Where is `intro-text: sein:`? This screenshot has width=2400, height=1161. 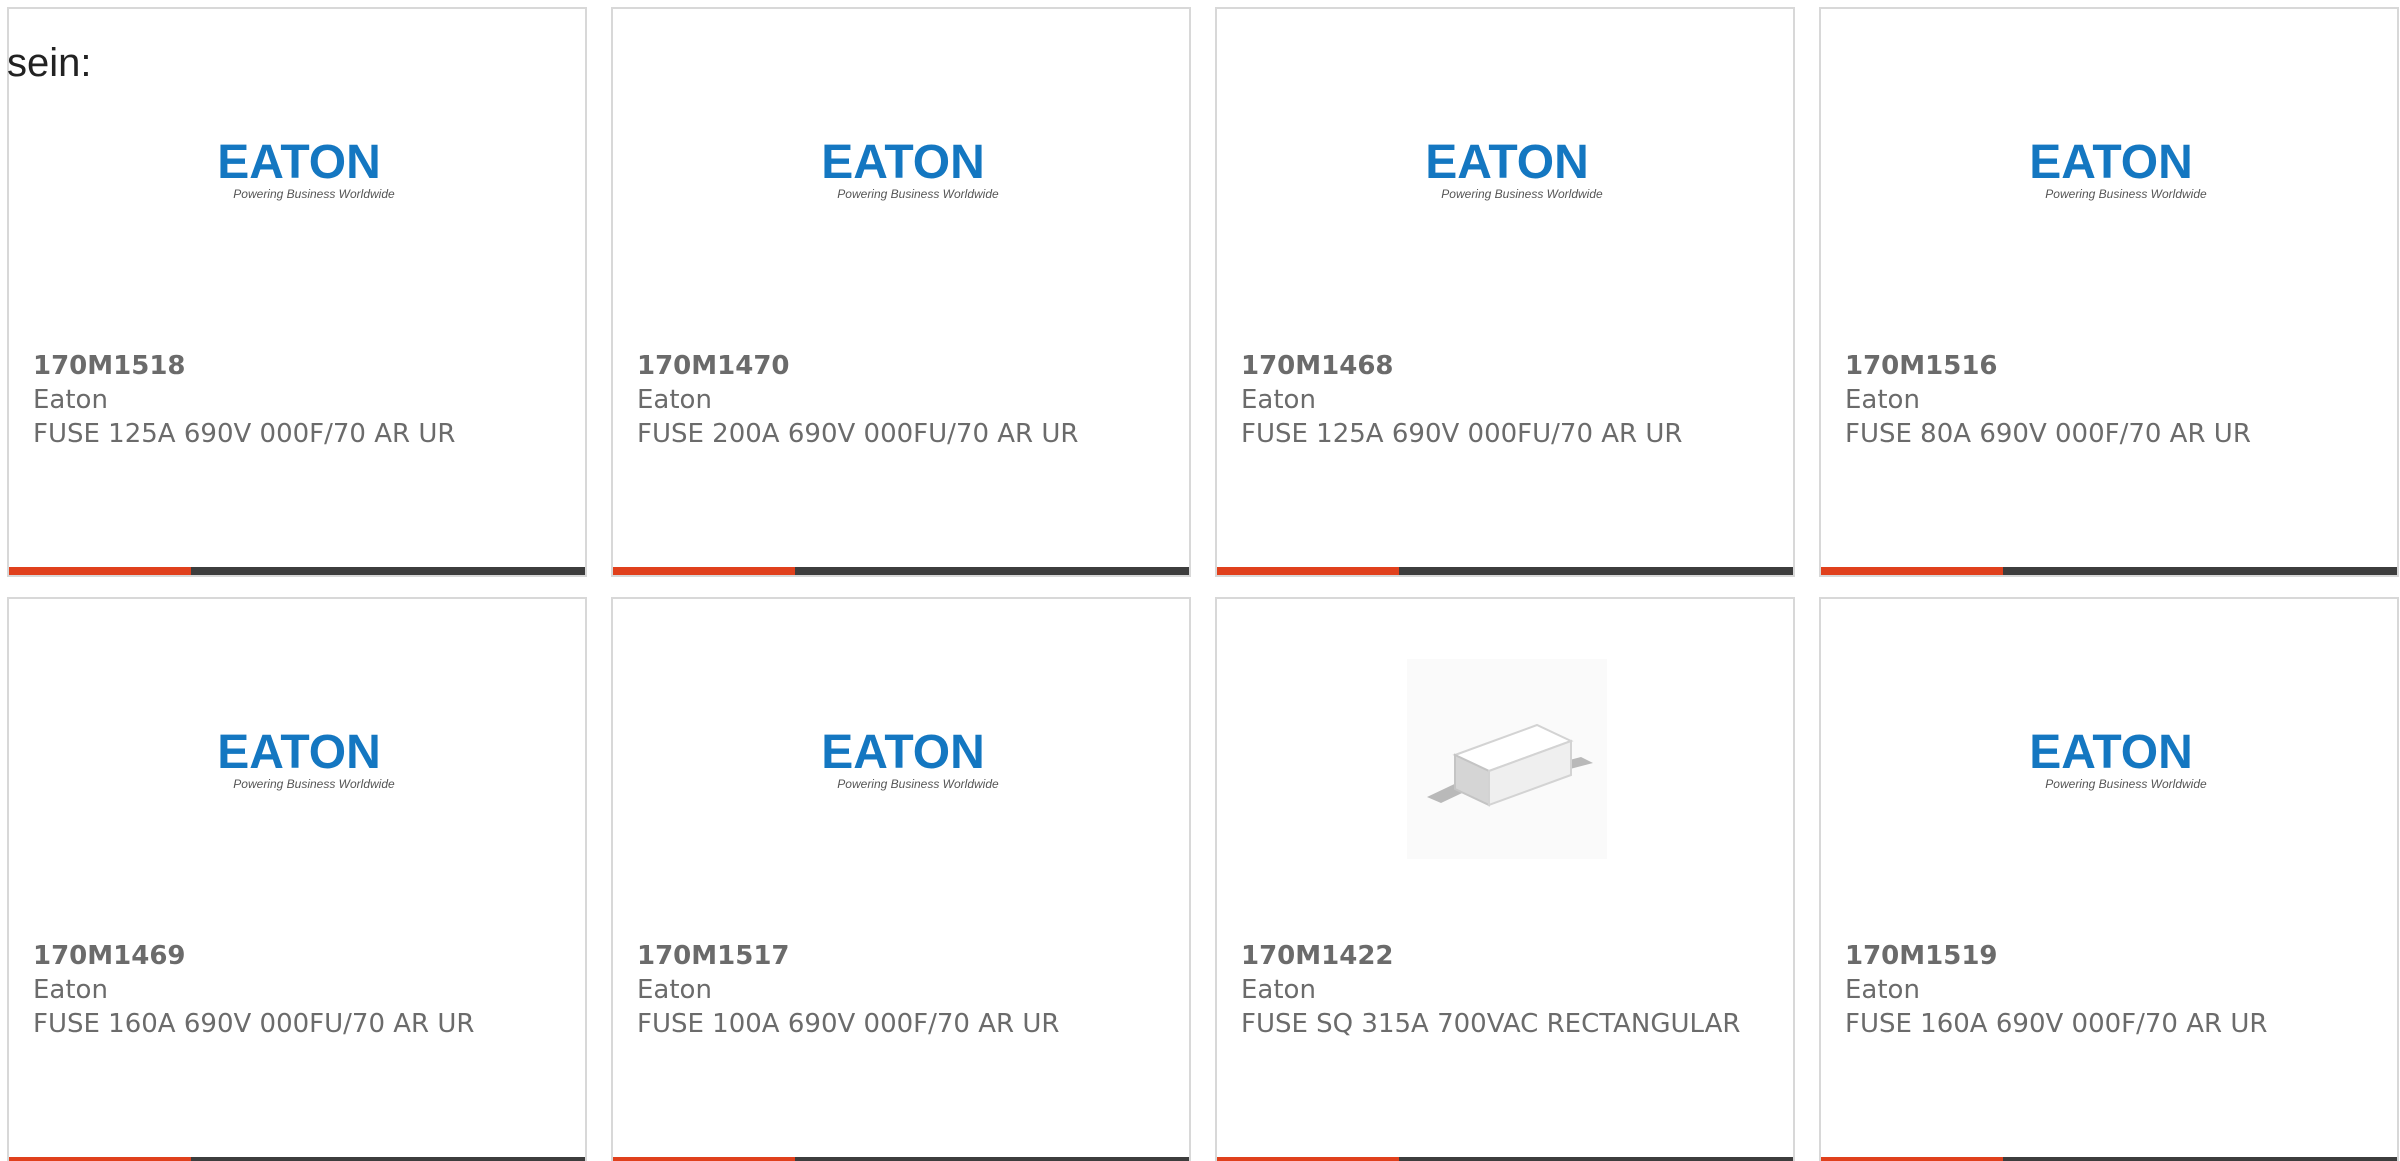 intro-text: sein: is located at coordinates (49, 63).